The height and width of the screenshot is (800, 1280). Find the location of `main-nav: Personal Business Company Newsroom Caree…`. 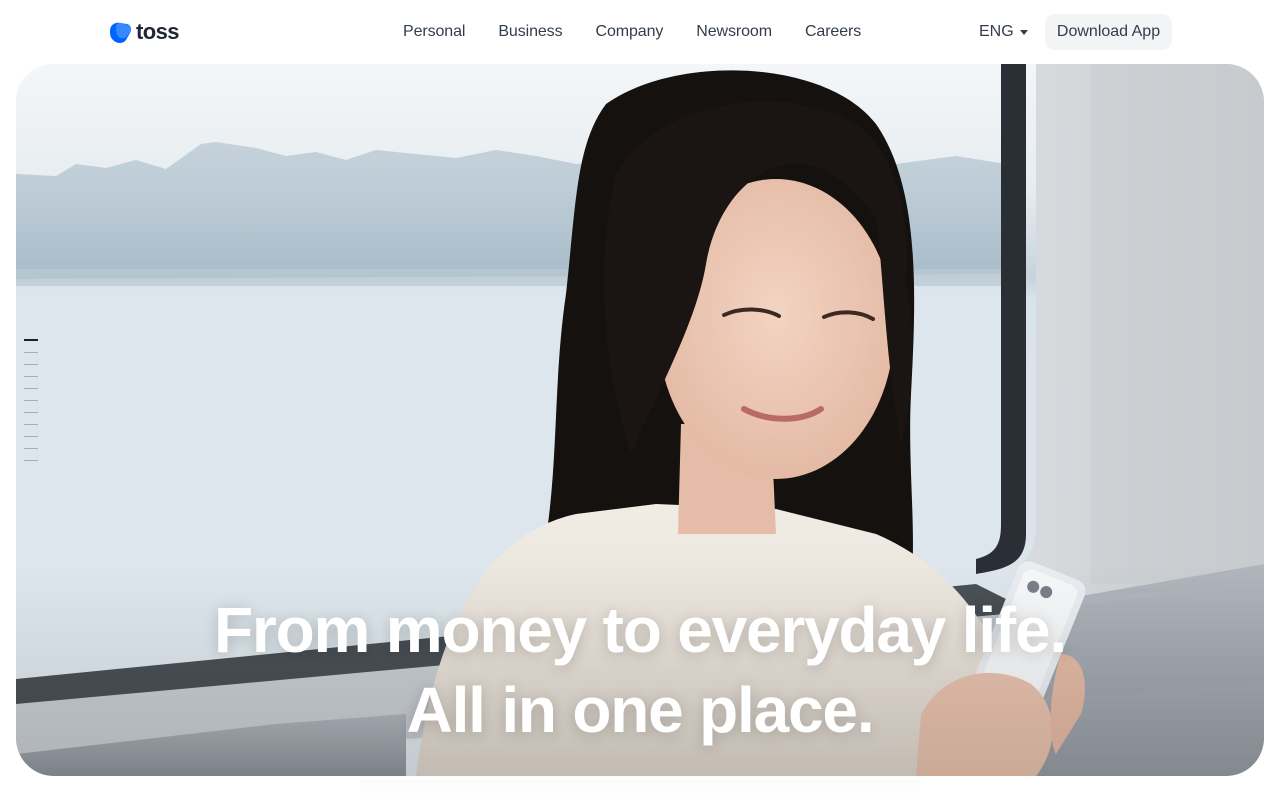

main-nav: Personal Business Company Newsroom Caree… is located at coordinates (635, 32).